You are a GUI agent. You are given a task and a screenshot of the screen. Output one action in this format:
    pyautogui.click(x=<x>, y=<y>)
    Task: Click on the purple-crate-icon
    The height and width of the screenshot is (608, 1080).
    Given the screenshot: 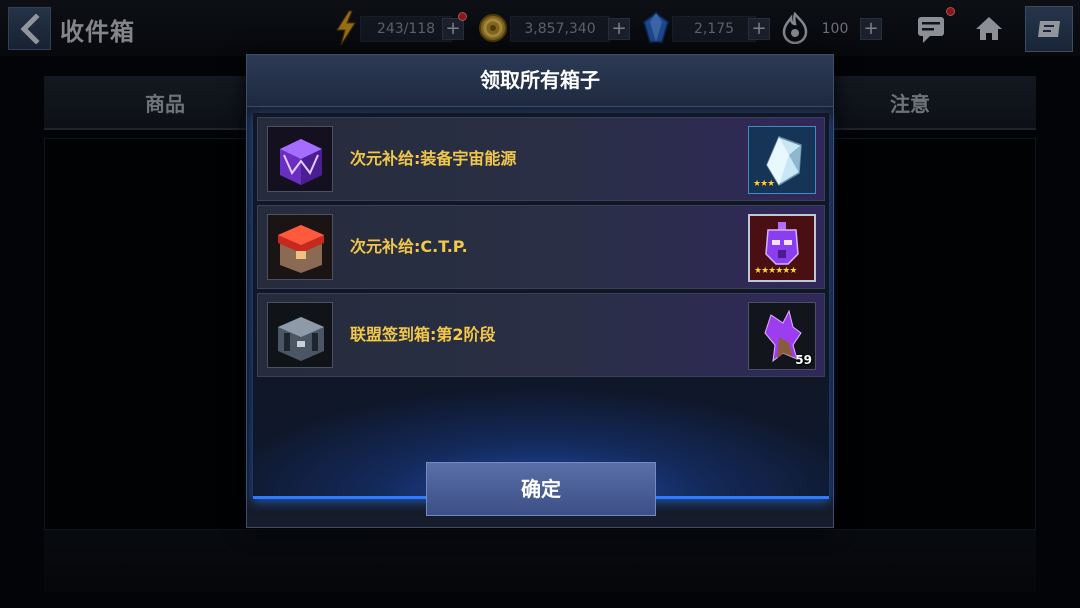 What is the action you would take?
    pyautogui.click(x=300, y=159)
    